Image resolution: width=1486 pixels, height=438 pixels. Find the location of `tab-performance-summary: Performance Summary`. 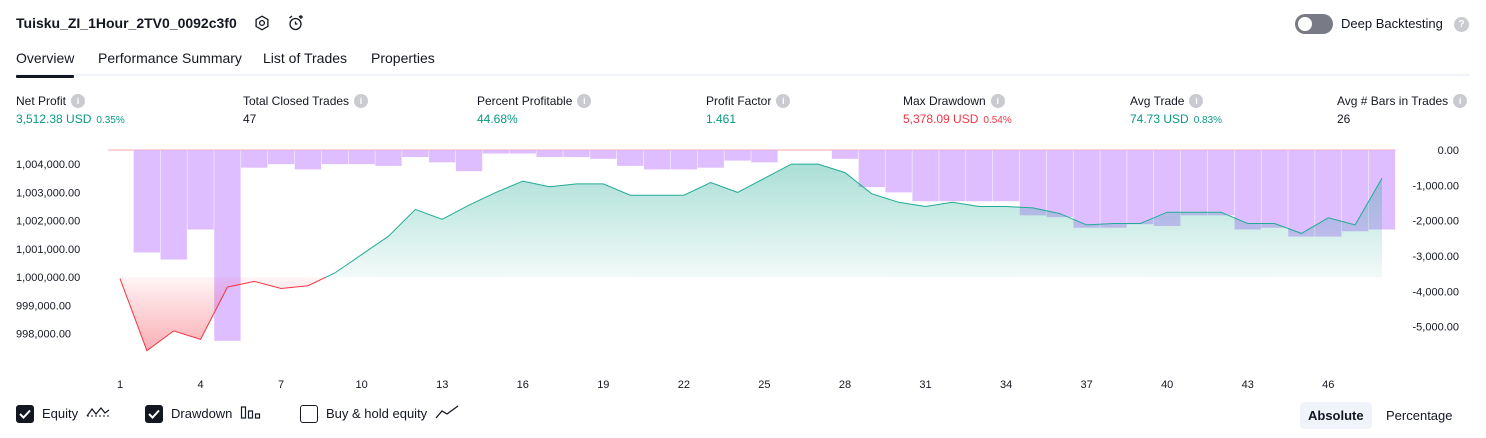

tab-performance-summary: Performance Summary is located at coordinates (170, 63).